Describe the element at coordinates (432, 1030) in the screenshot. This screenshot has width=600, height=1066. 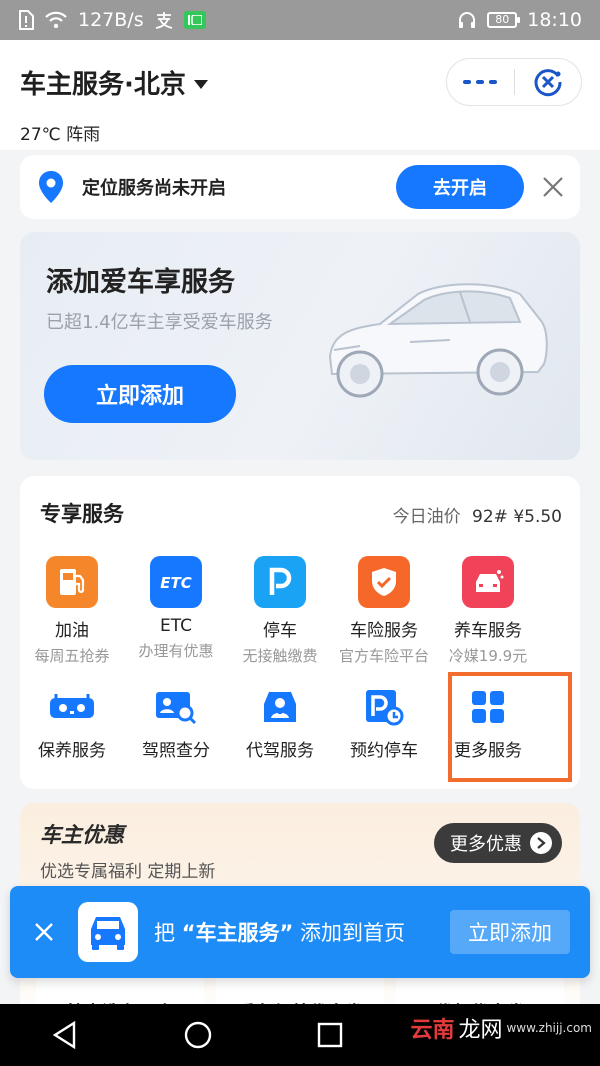
I see `watermark-brand: 云南` at that location.